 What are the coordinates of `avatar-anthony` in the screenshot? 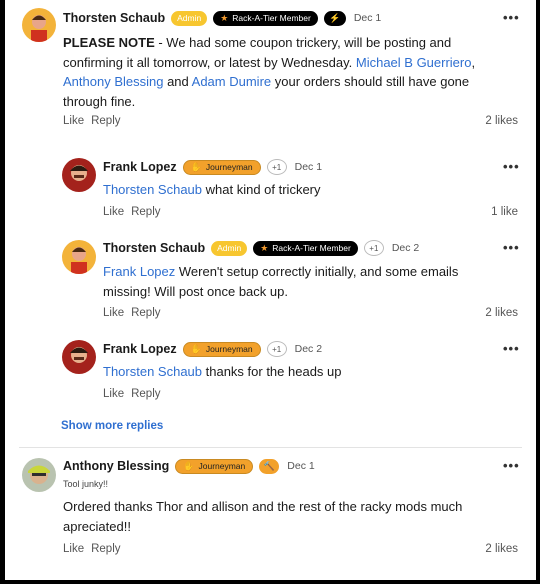 It's located at (39, 475).